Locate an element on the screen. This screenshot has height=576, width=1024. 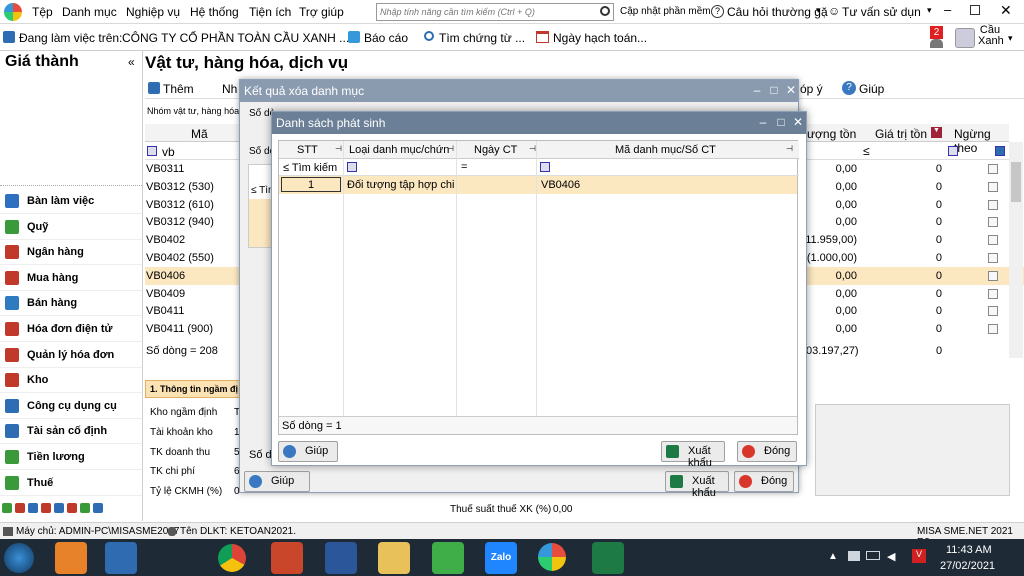
clock-date: 27/02/2021 is located at coordinates (967, 566).